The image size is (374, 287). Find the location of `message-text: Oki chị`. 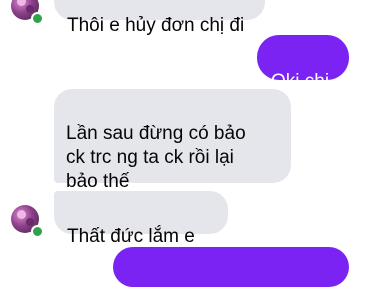

message-text: Oki chị is located at coordinates (300, 81).